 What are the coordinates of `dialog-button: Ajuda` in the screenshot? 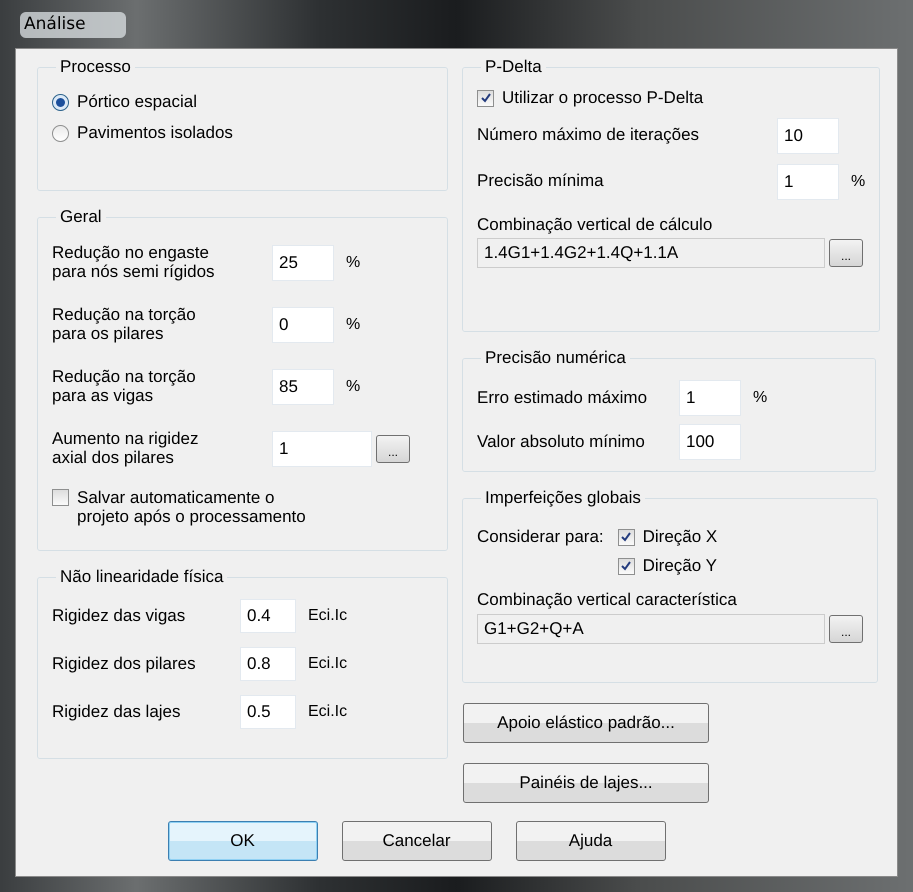 It's located at (591, 841).